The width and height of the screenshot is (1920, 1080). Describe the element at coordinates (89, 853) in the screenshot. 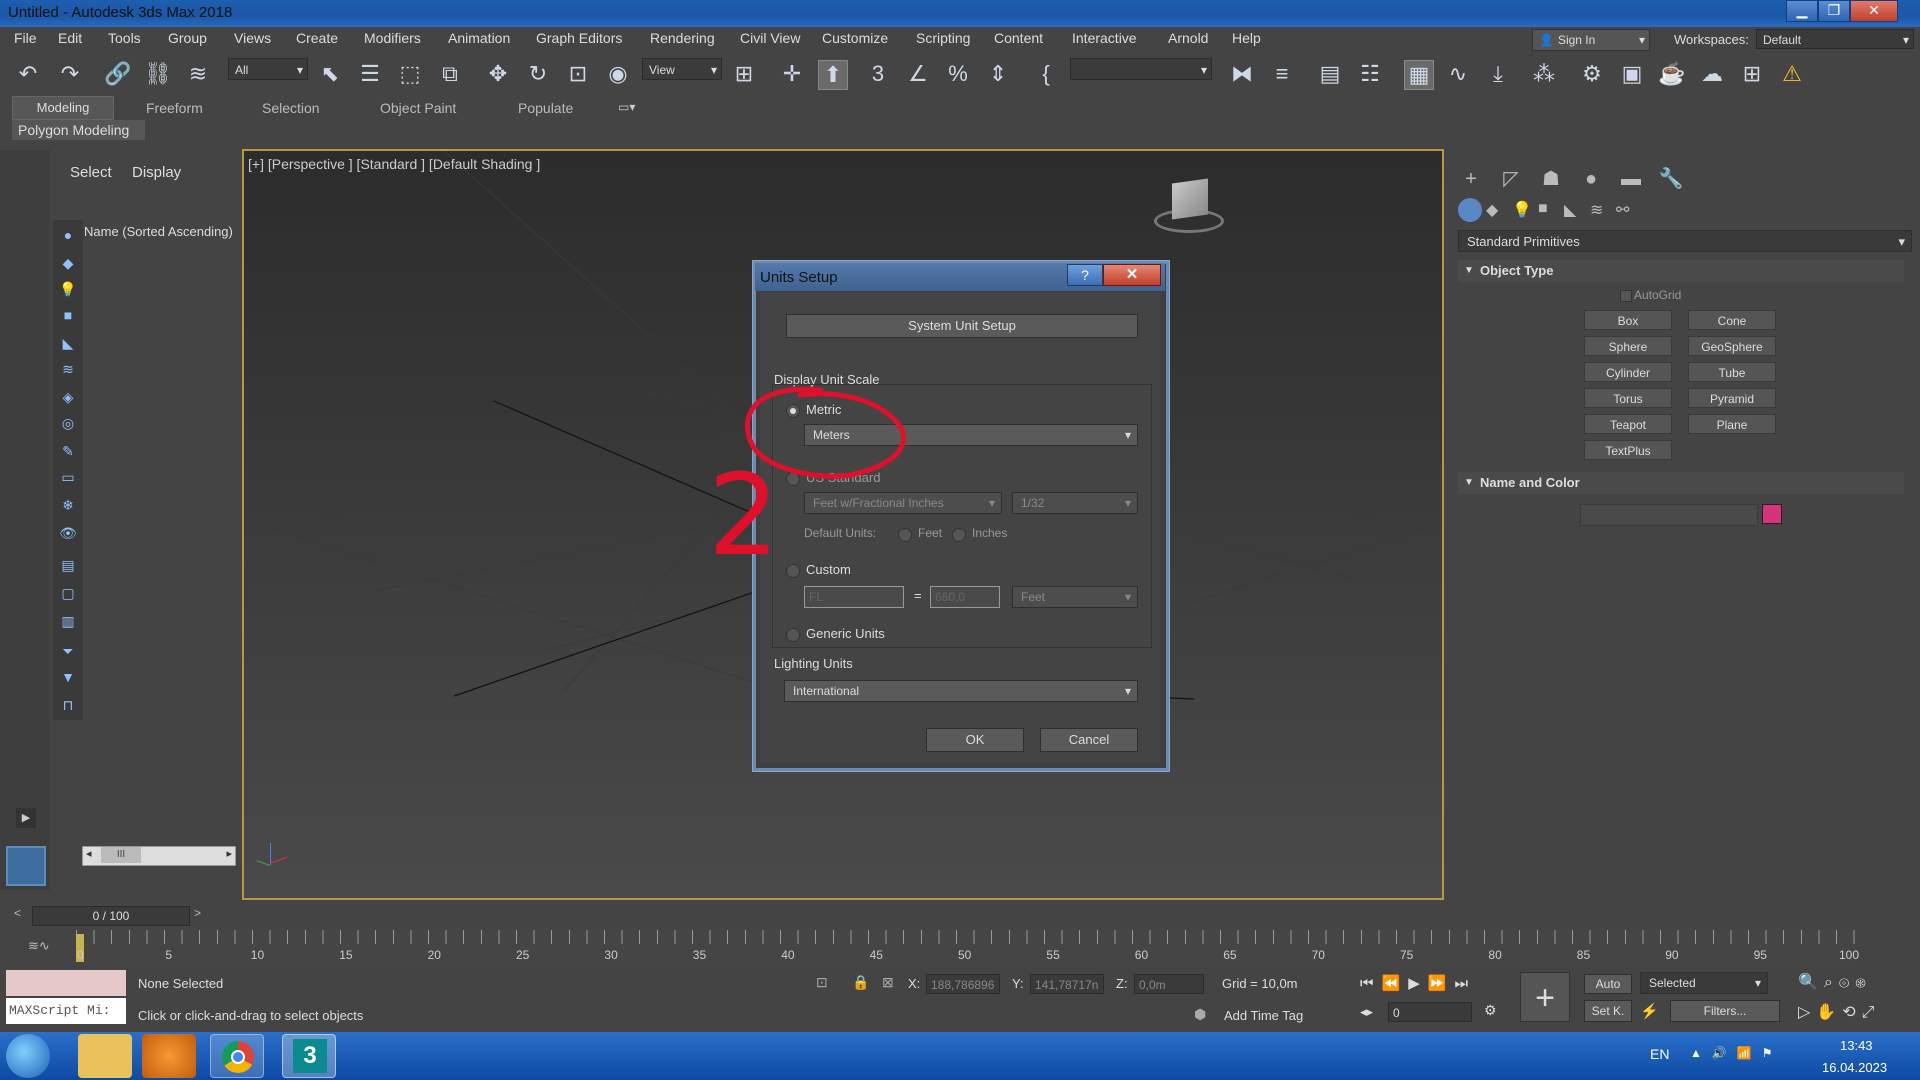

I see `scroll-left-icon: ◂` at that location.